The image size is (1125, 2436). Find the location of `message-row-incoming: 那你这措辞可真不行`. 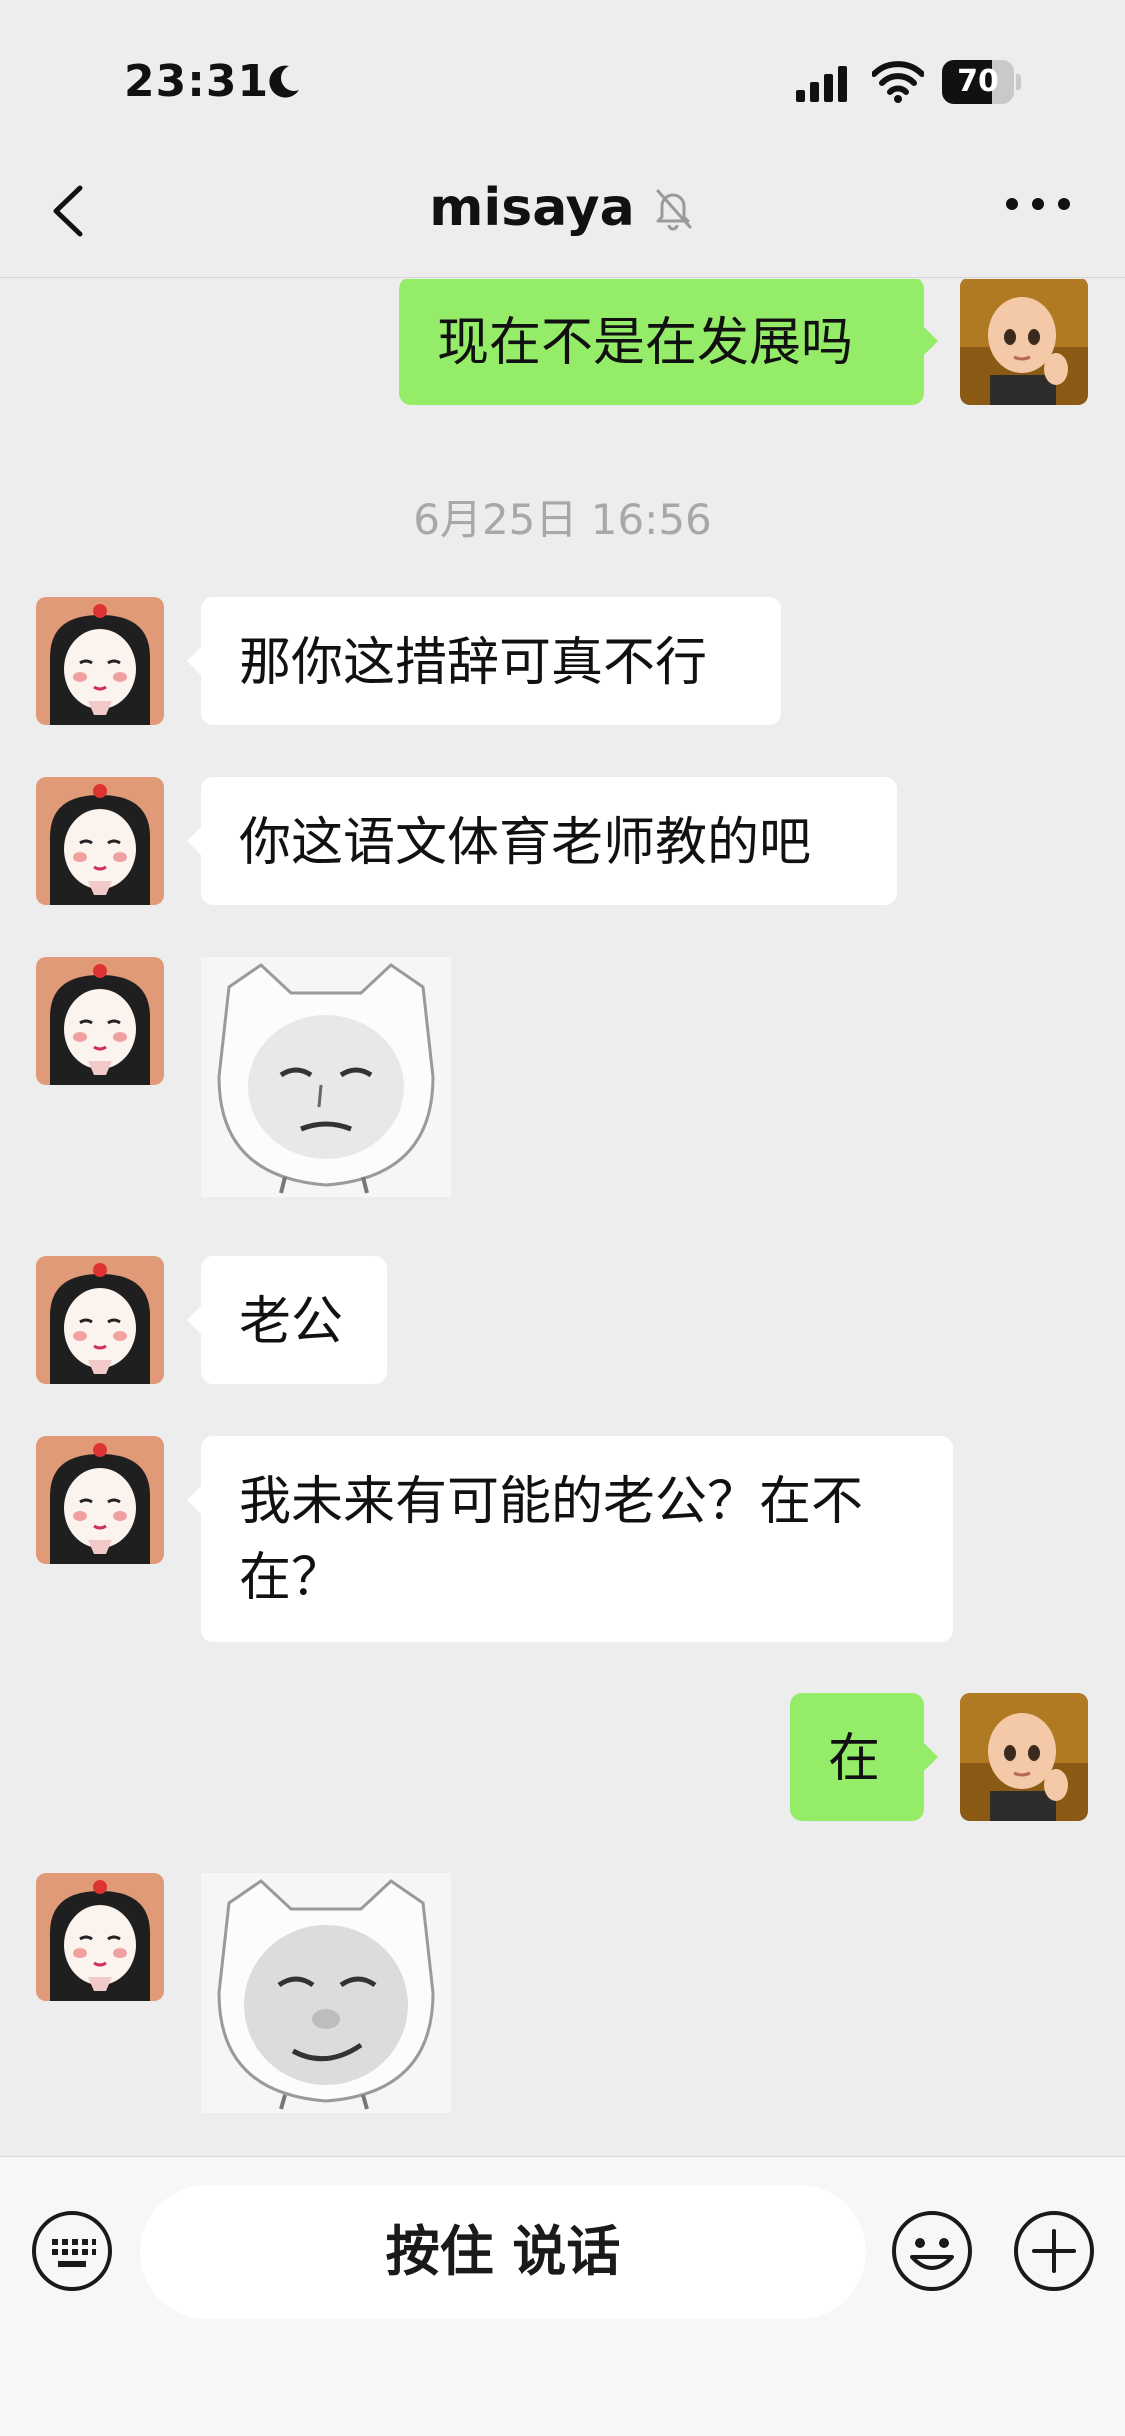

message-row-incoming: 那你这措辞可真不行 is located at coordinates (562, 662).